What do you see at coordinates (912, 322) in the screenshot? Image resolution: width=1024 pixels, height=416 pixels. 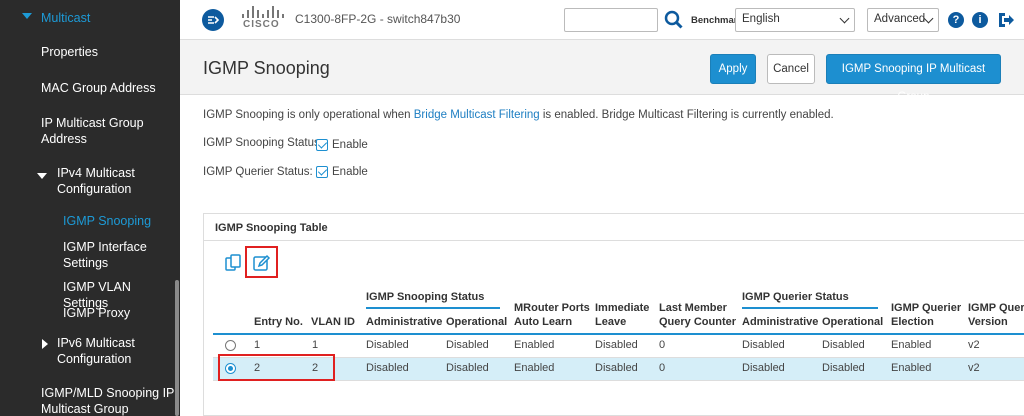 I see `col-election-2: Election` at bounding box center [912, 322].